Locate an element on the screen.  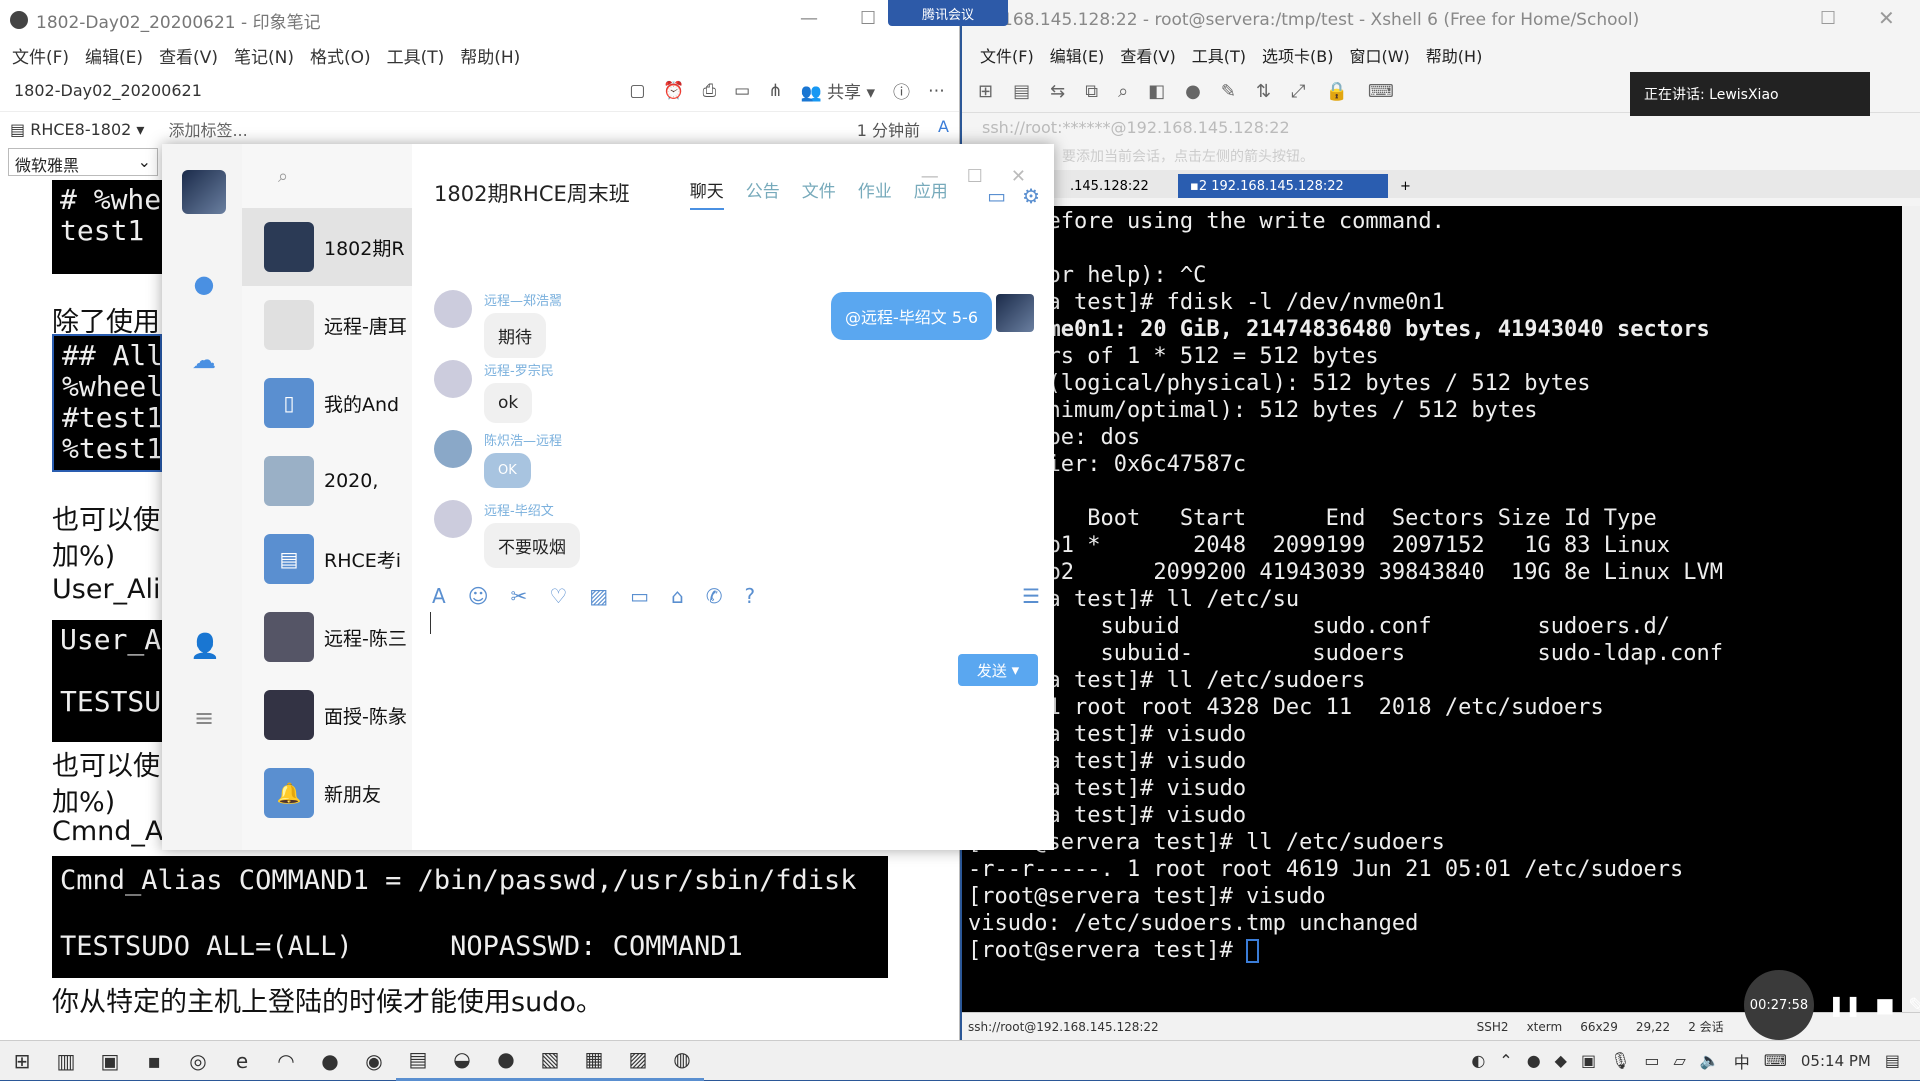
copy-icon: ⧉ is located at coordinates (1091, 91).